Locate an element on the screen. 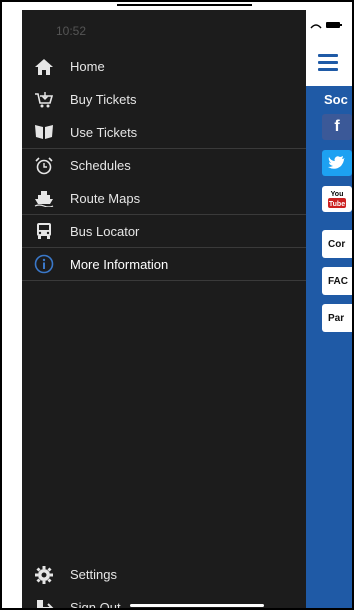 The width and height of the screenshot is (354, 610). menu-item-label: Settings is located at coordinates (93, 574).